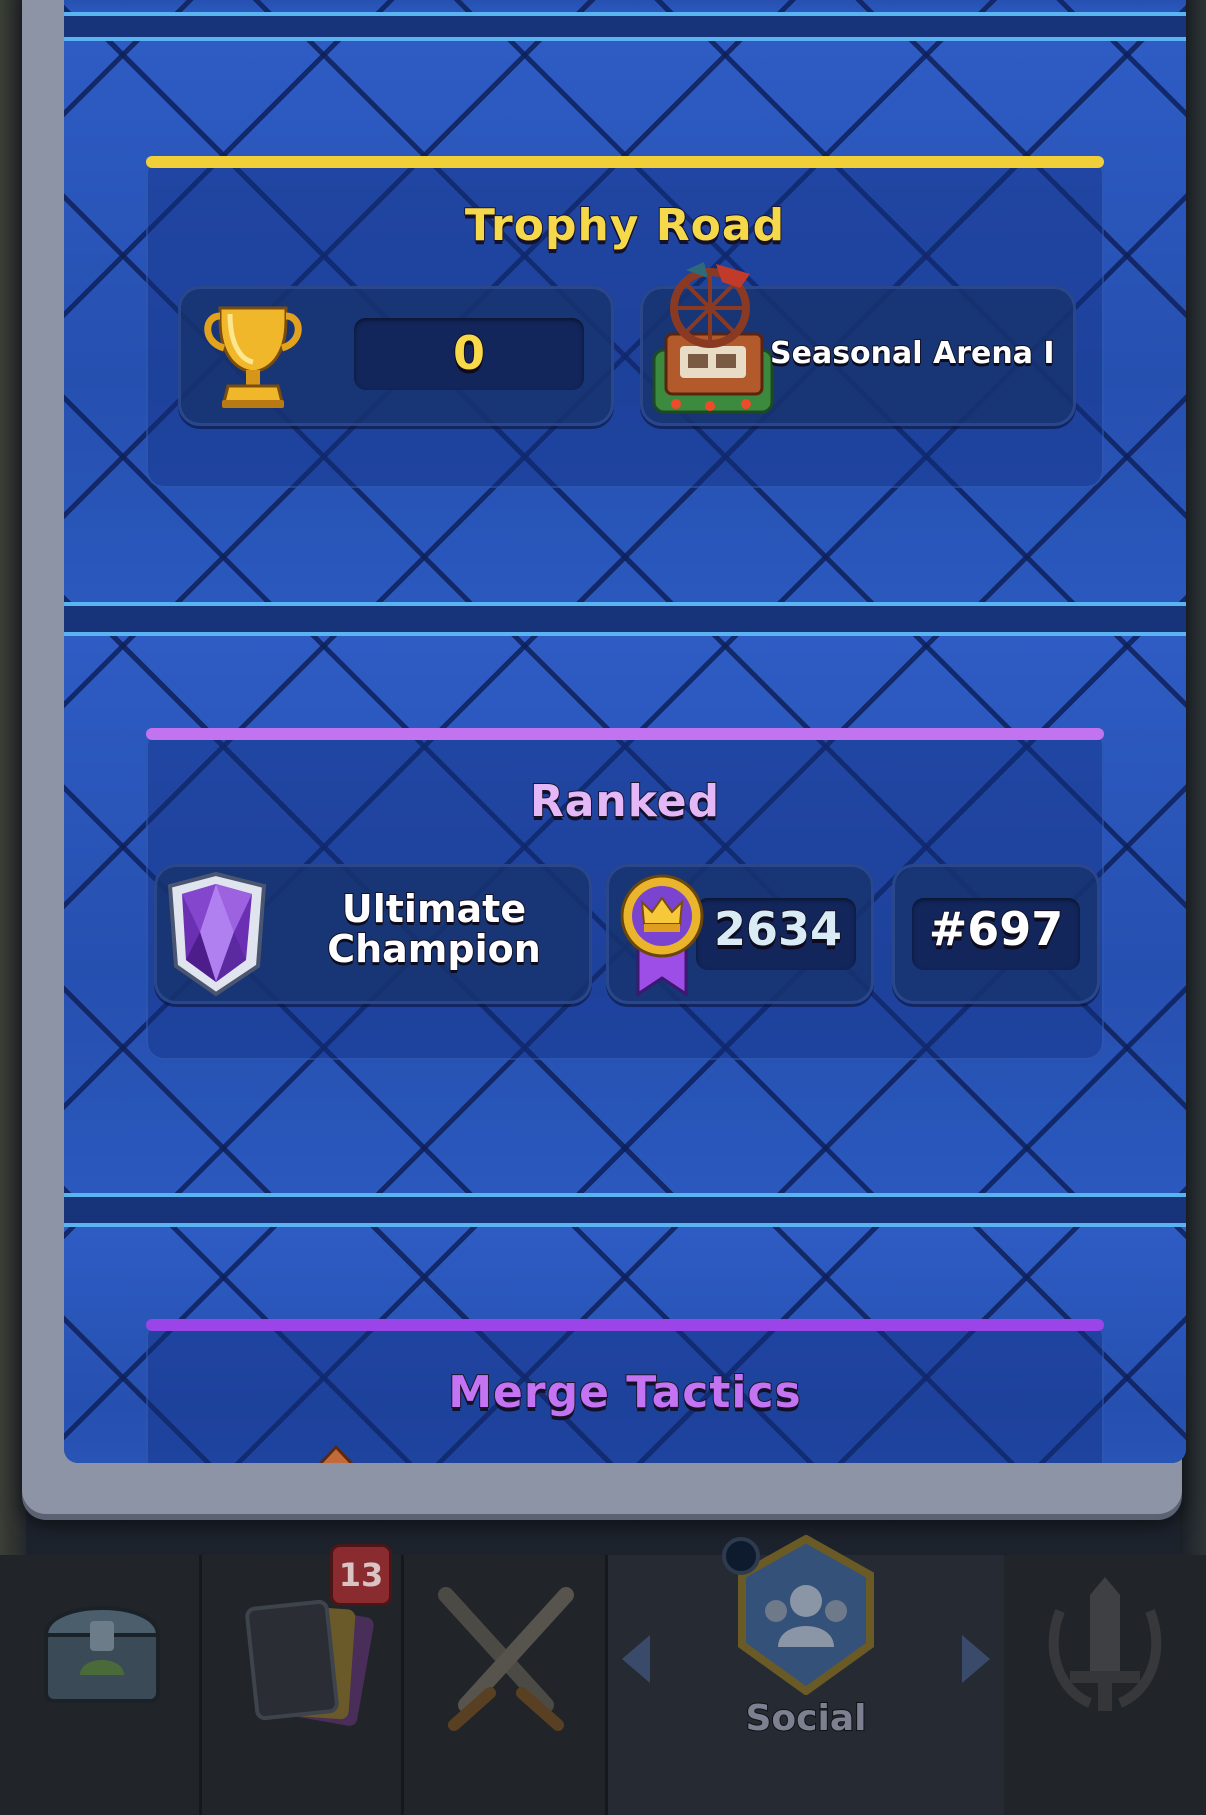 This screenshot has height=1815, width=1206. What do you see at coordinates (1105, 1644) in the screenshot?
I see `clan-wars-icon` at bounding box center [1105, 1644].